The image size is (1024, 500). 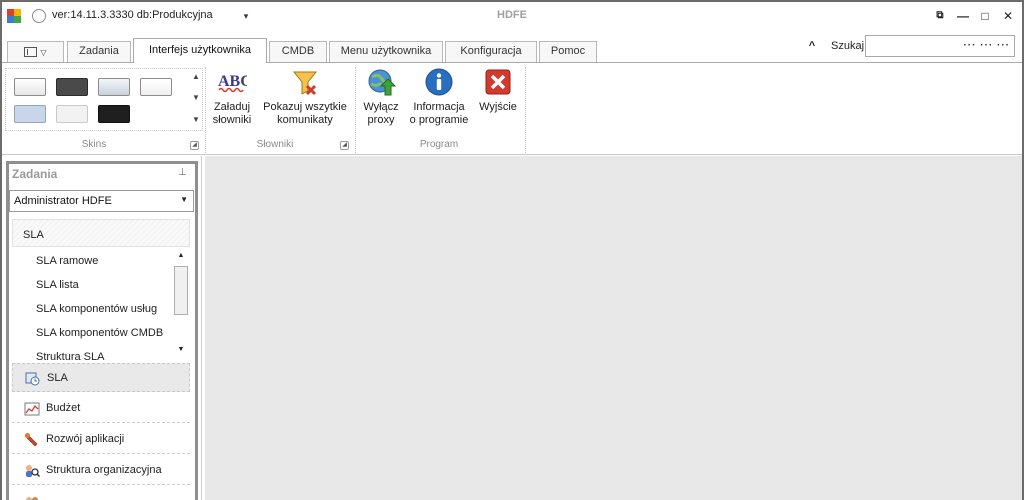 I want to click on pin-icon: ⊥, so click(x=182, y=172).